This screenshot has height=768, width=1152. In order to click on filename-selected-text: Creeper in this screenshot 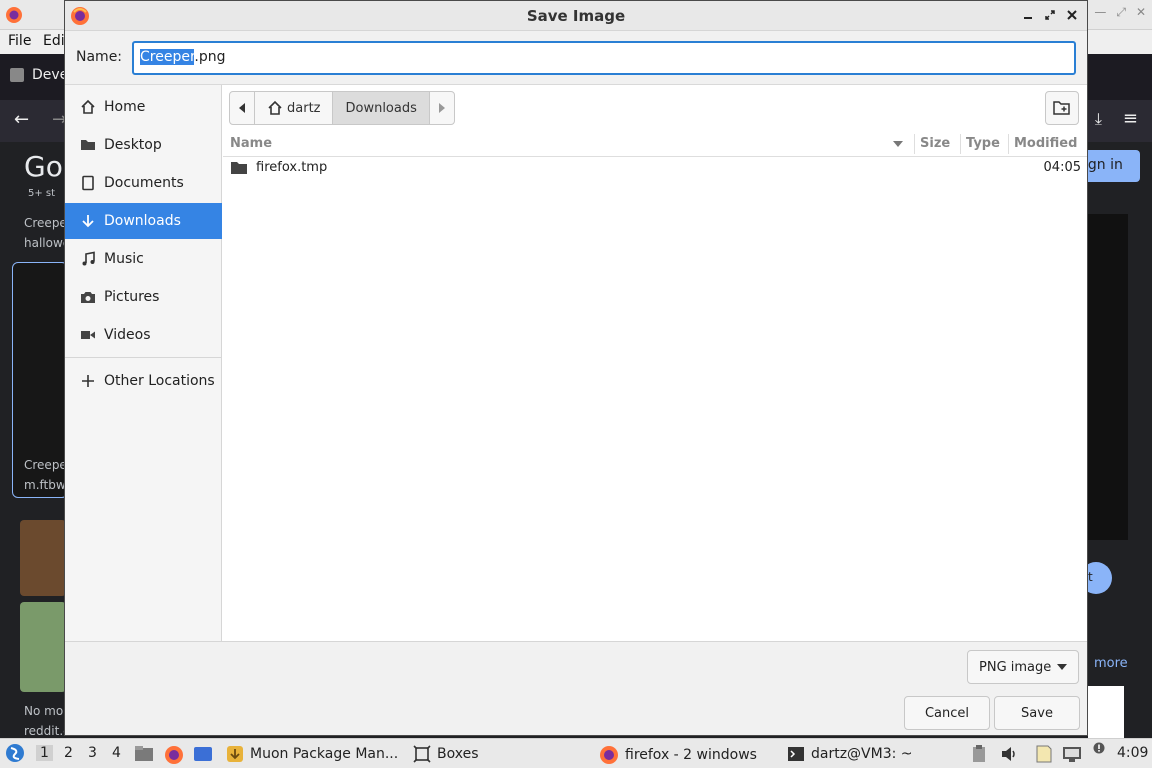, I will do `click(167, 57)`.